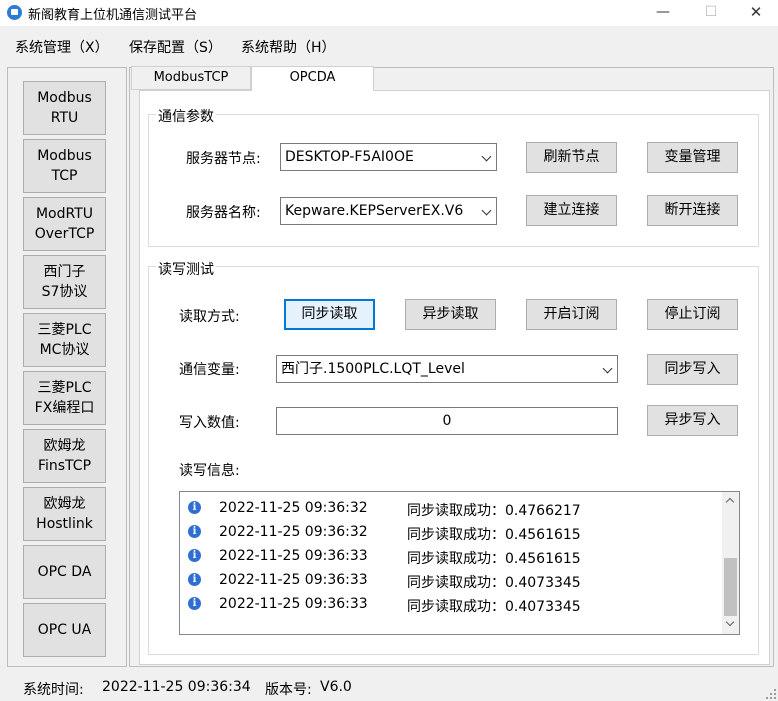 This screenshot has width=778, height=701. What do you see at coordinates (692, 157) in the screenshot?
I see `variable-management-button: 变量管理` at bounding box center [692, 157].